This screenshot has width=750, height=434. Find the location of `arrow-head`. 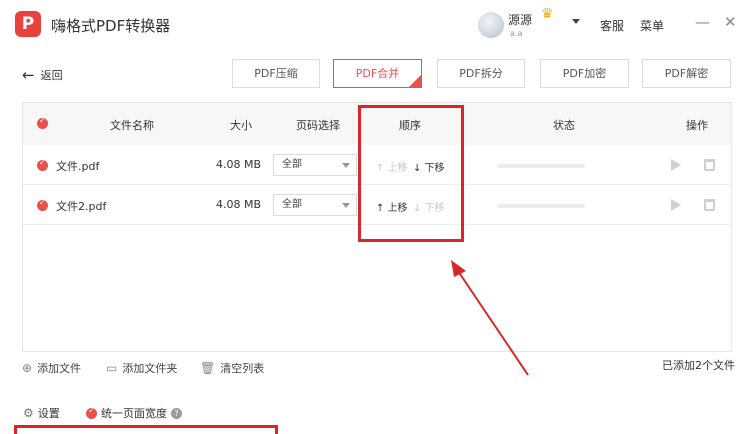

arrow-head is located at coordinates (458, 268).